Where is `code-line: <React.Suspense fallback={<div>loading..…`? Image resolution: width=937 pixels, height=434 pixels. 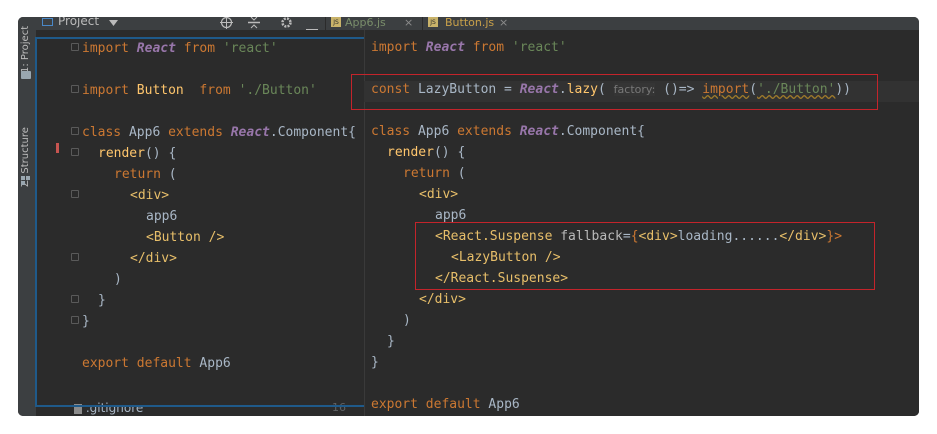
code-line: <React.Suspense fallback={<div>loading..… is located at coordinates (639, 236).